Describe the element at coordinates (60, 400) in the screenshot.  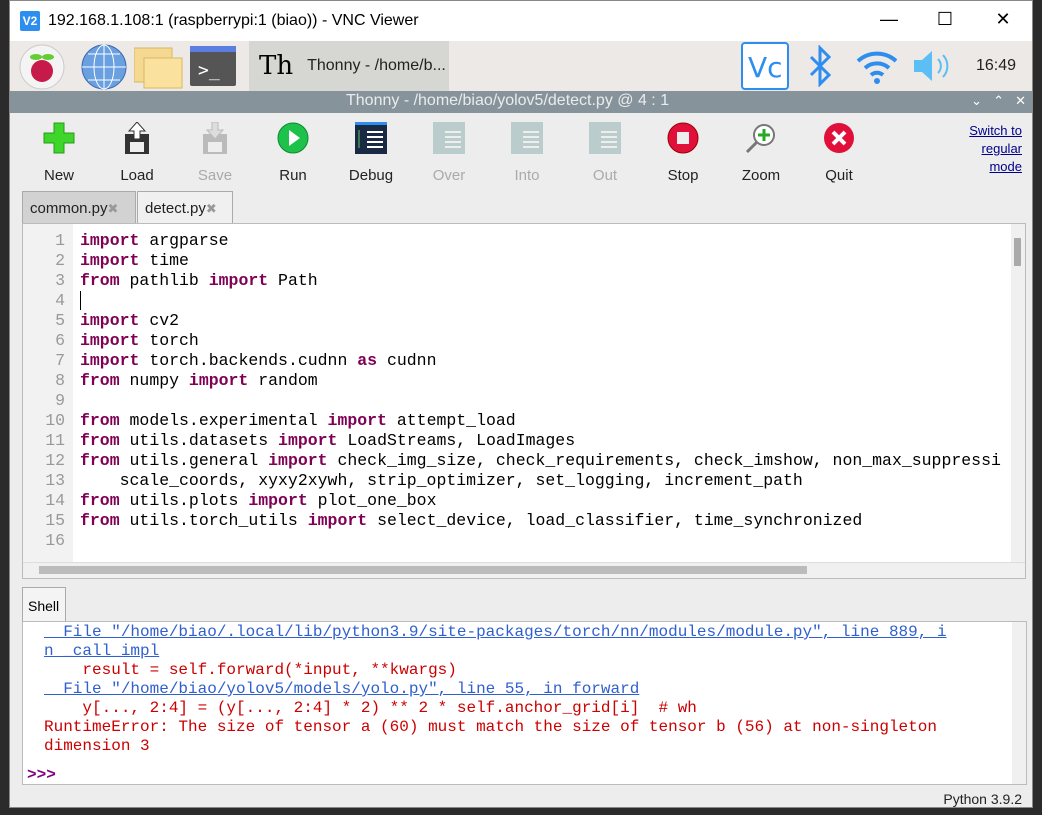
I see `line-number: 9` at that location.